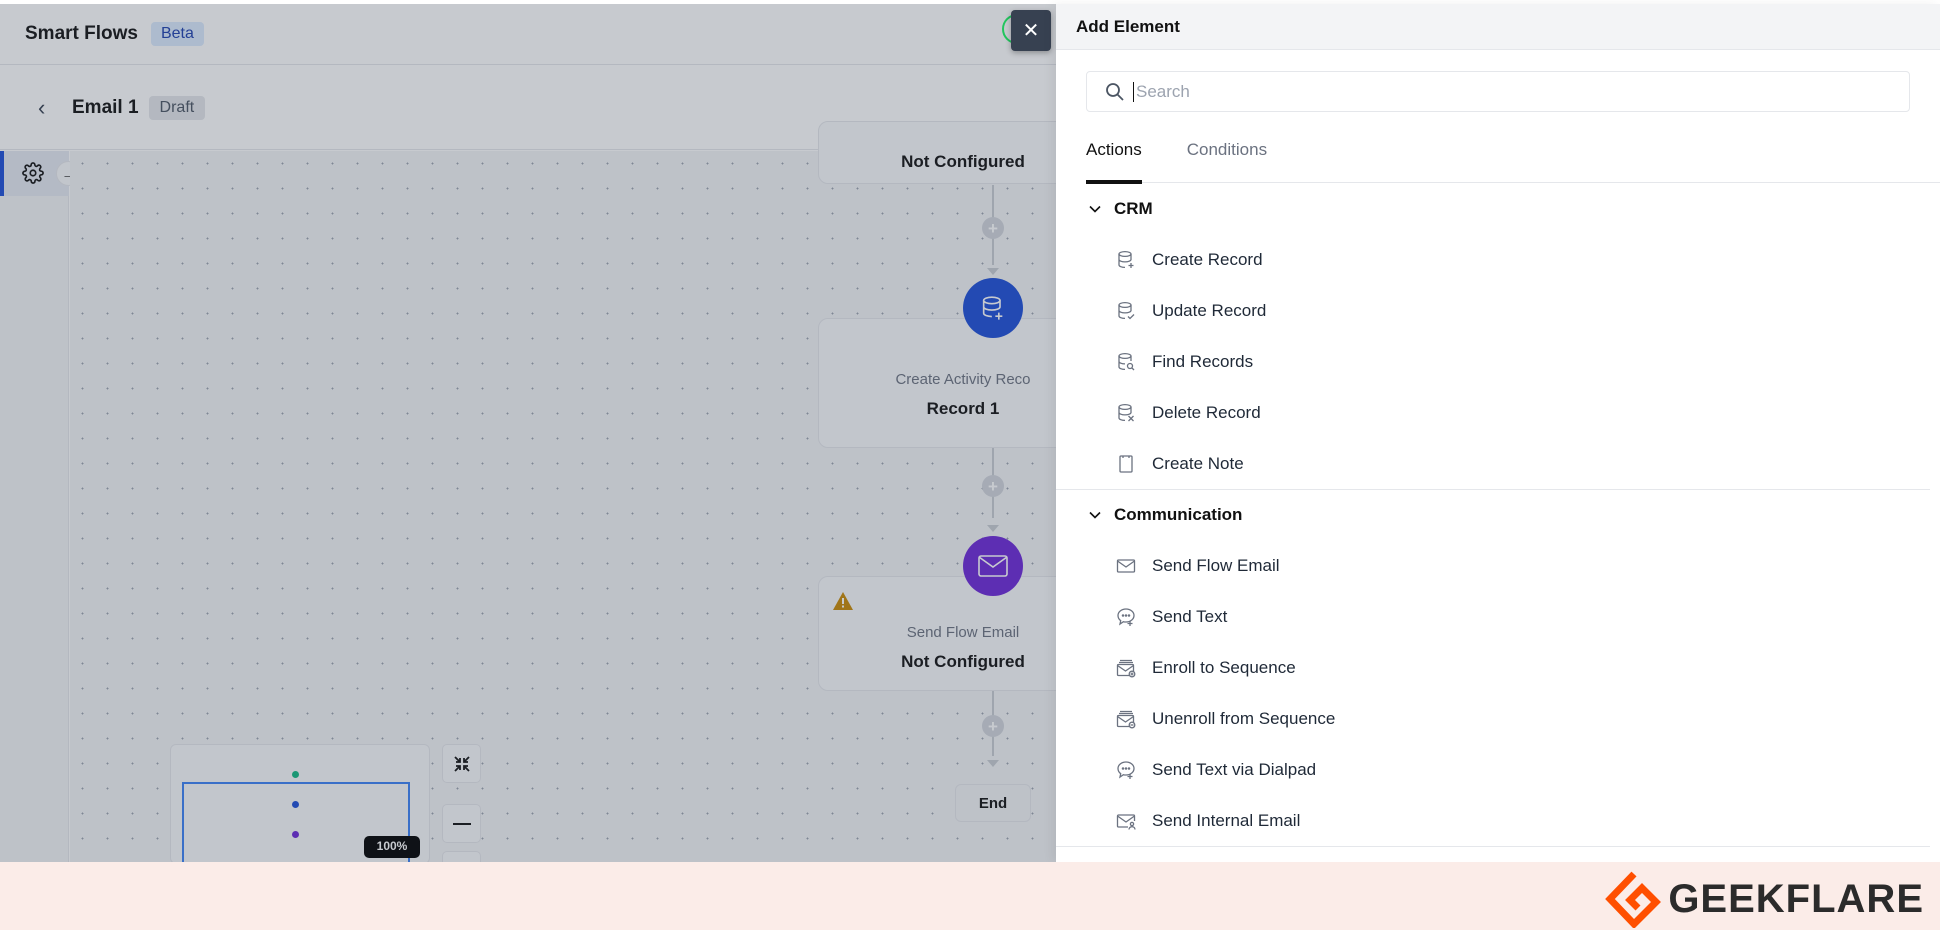 The image size is (1940, 930). I want to click on section-title: CRM, so click(1133, 208).